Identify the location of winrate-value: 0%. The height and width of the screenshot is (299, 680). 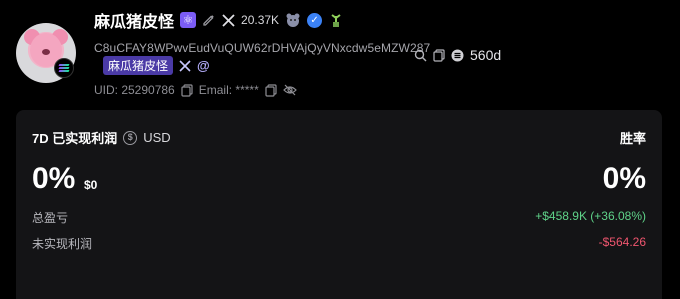
(624, 178).